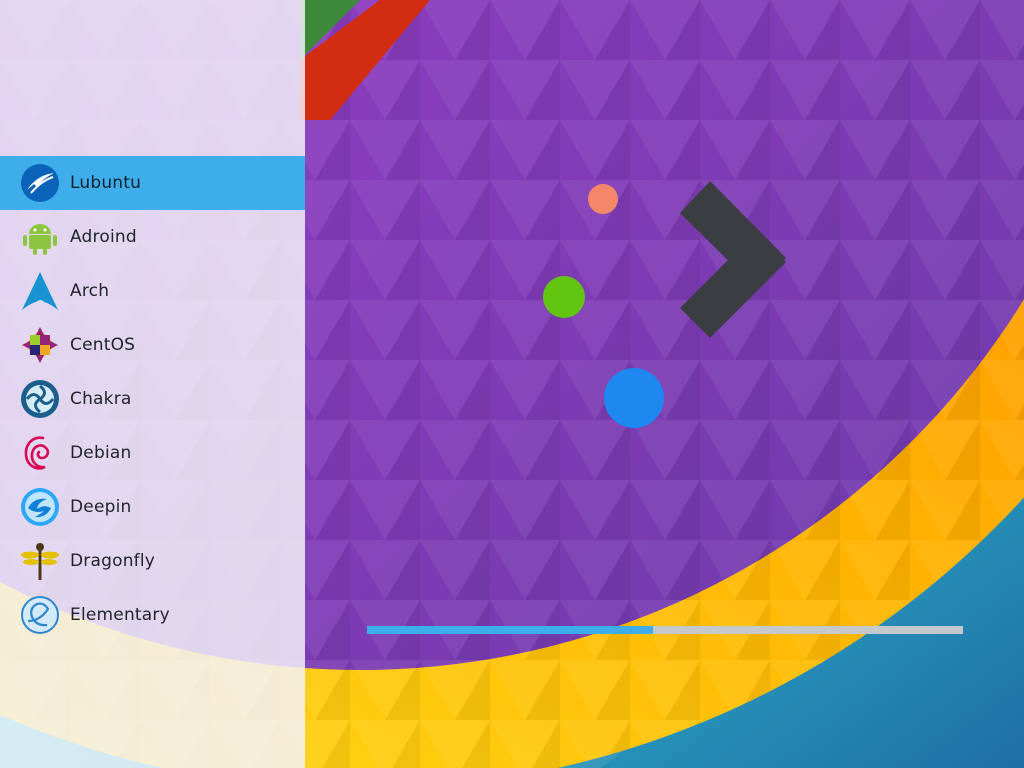 This screenshot has height=768, width=1024. Describe the element at coordinates (101, 453) in the screenshot. I see `distro-label: Debian` at that location.